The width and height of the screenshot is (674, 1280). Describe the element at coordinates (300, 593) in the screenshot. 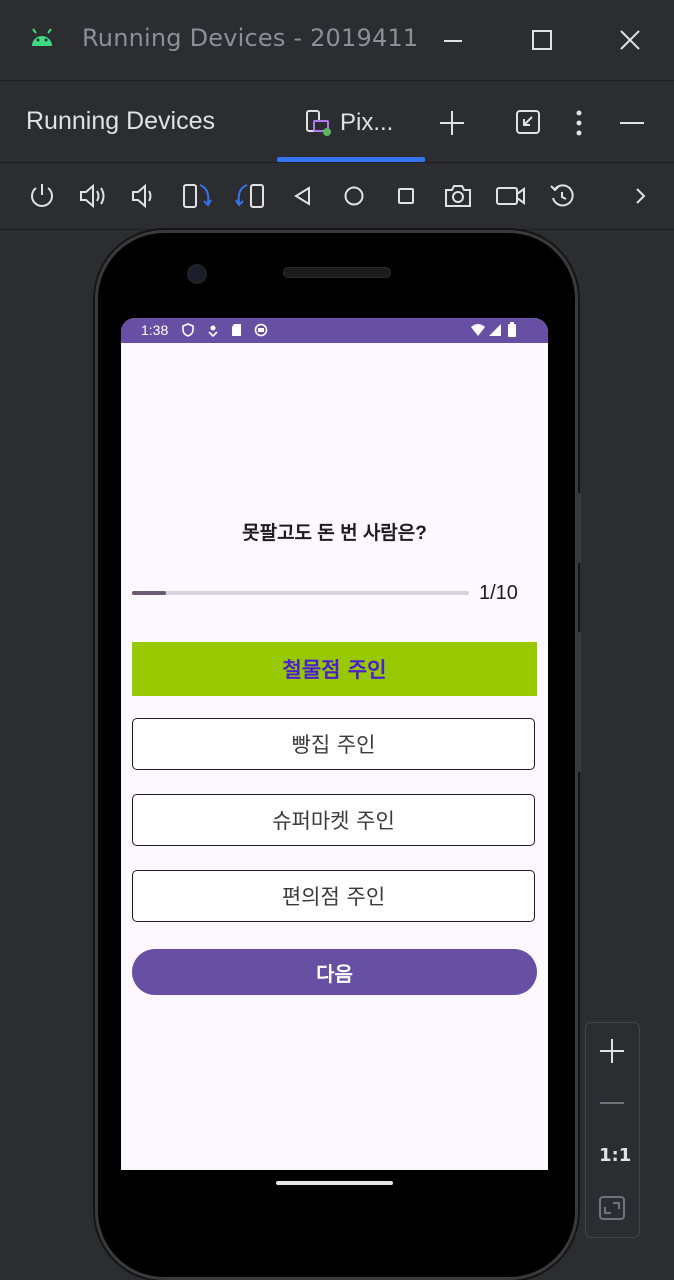

I see `progress-bar` at that location.